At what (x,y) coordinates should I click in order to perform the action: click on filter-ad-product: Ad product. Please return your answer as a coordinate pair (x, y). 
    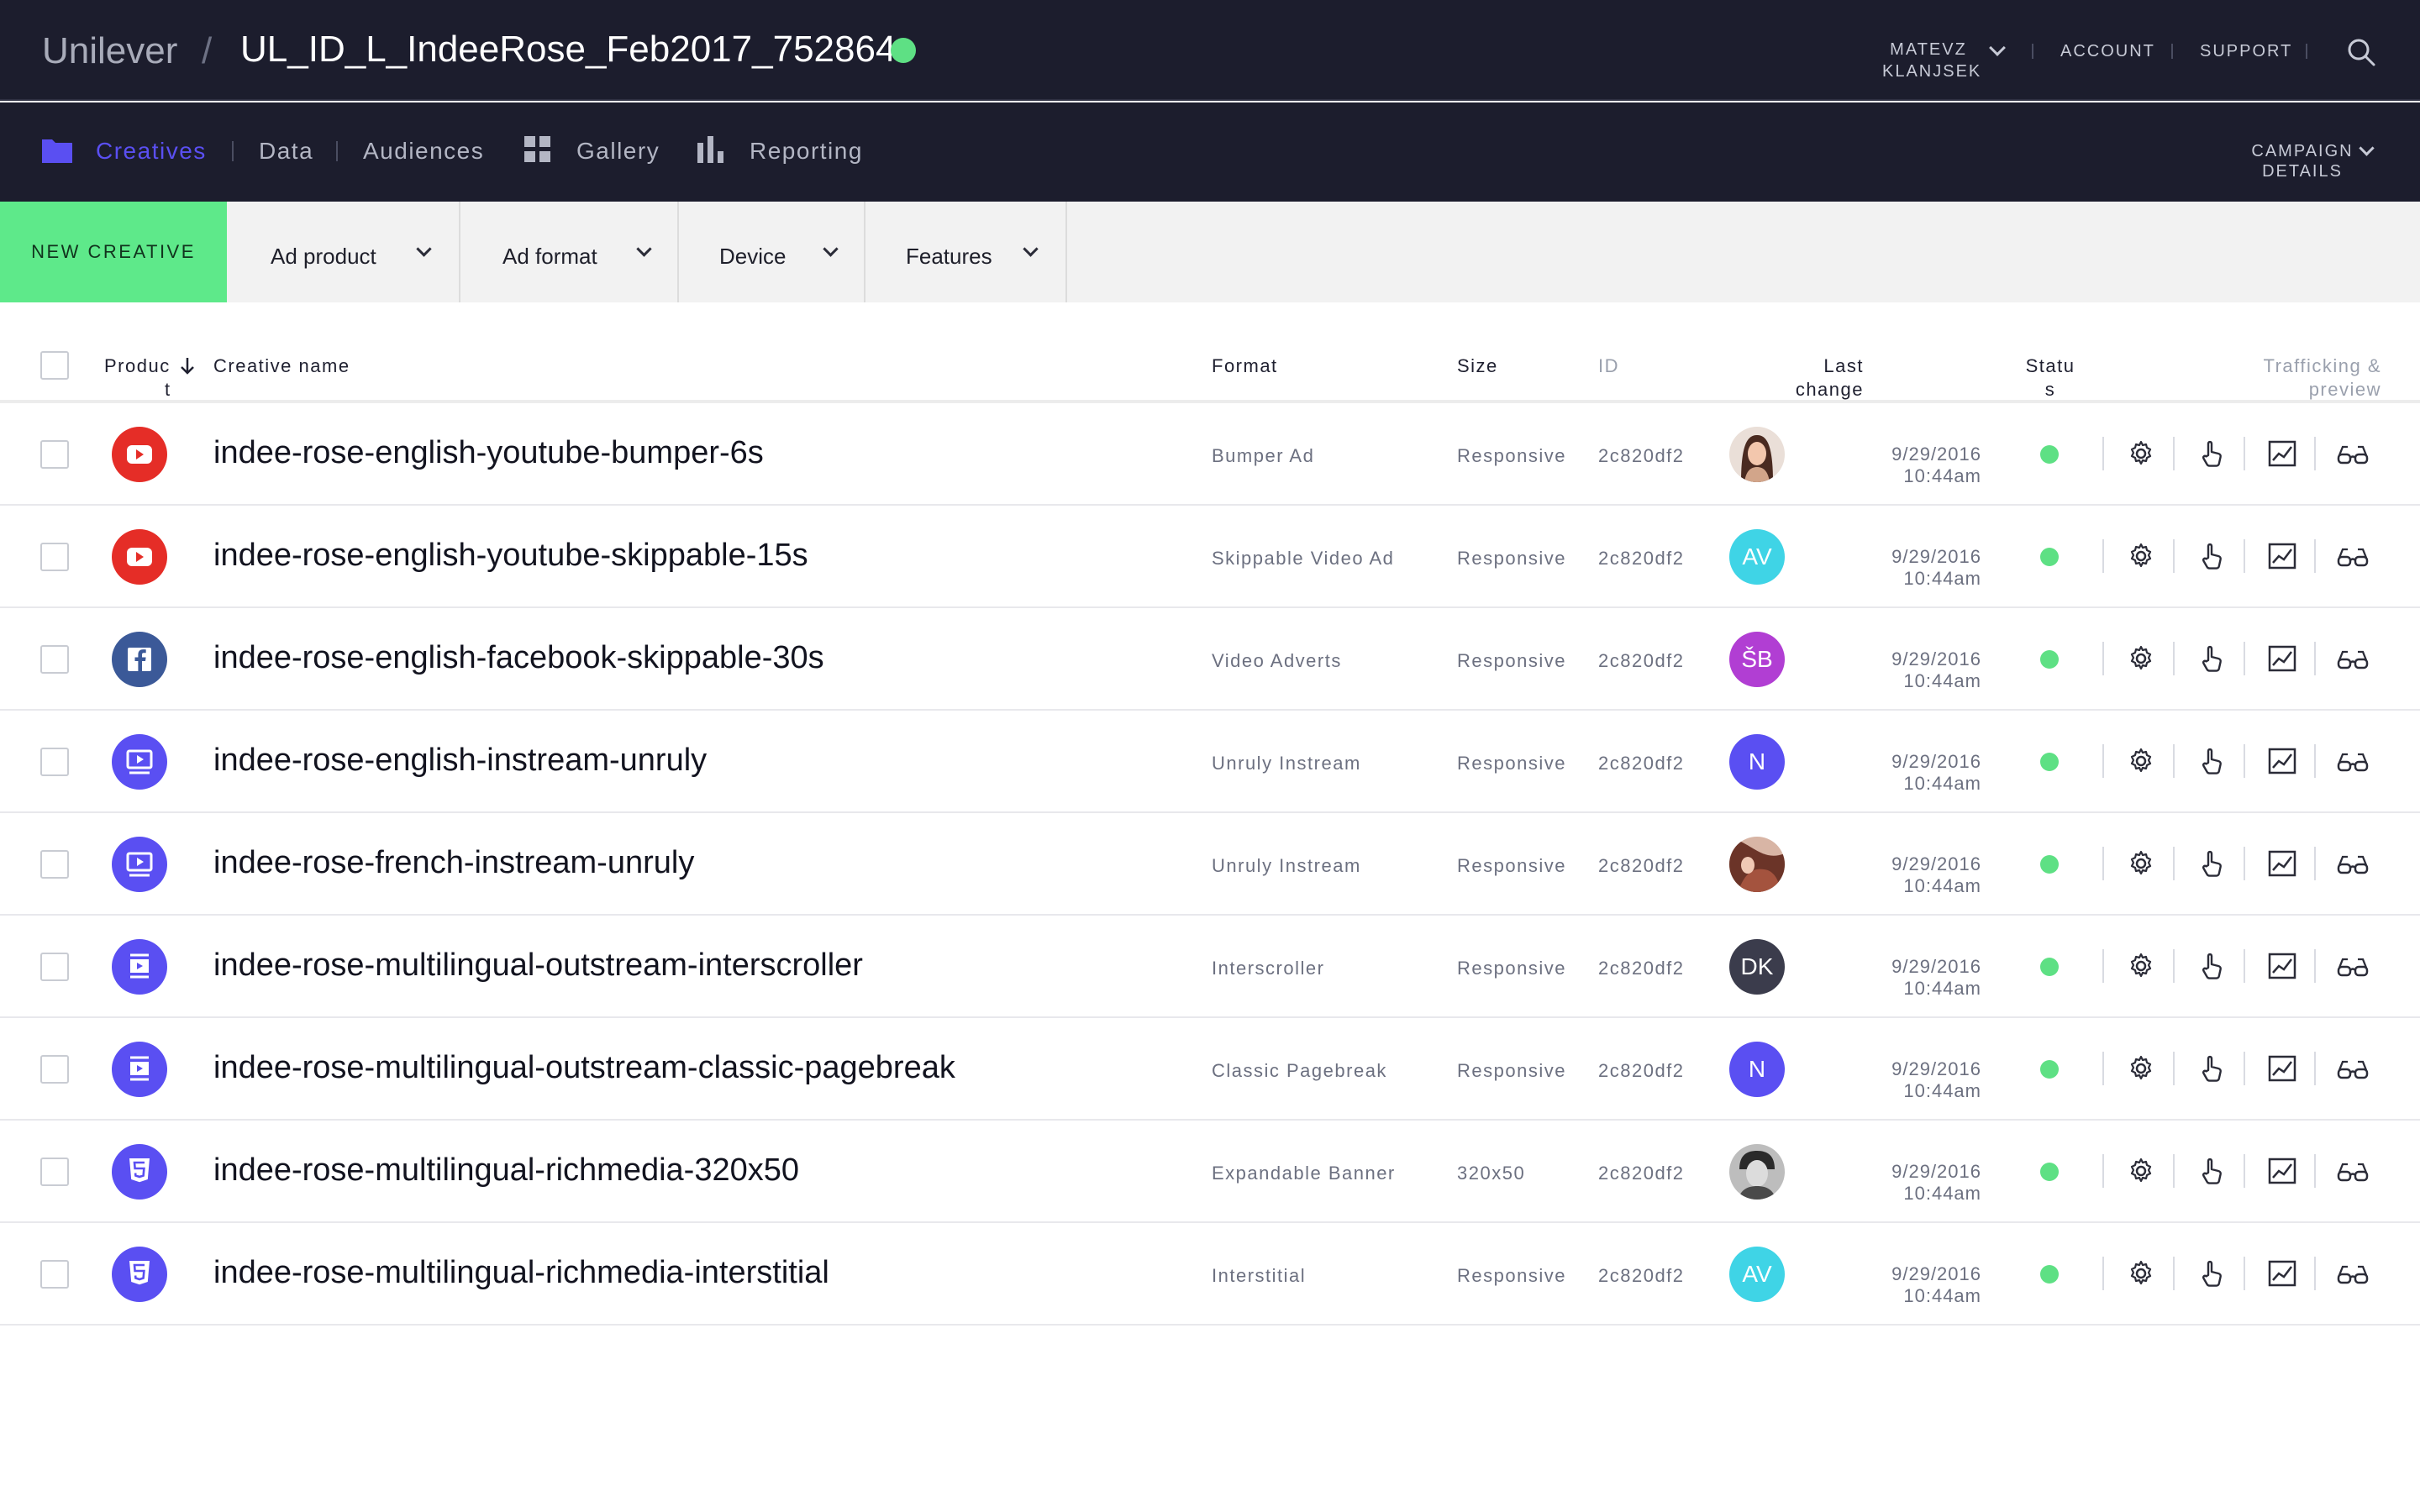
    Looking at the image, I should click on (344, 252).